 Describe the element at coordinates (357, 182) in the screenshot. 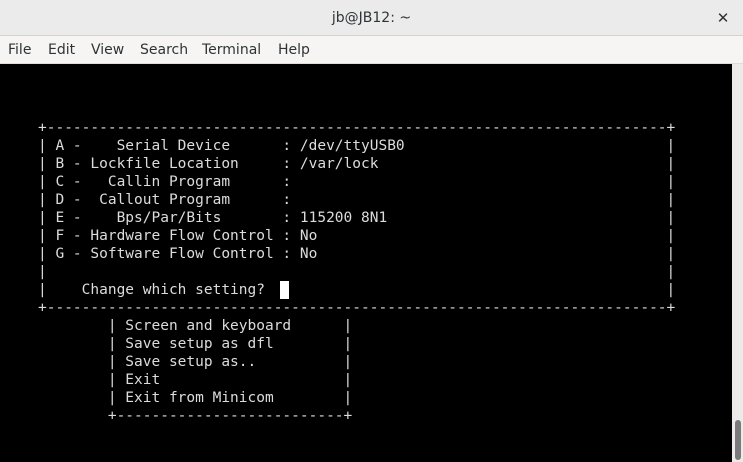

I see `setting-callin: | C - Callin Program : |` at that location.